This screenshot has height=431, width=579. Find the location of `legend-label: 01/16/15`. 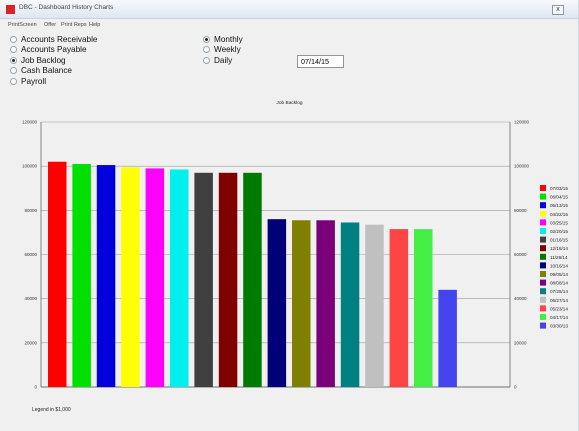

legend-label: 01/16/15 is located at coordinates (559, 240).